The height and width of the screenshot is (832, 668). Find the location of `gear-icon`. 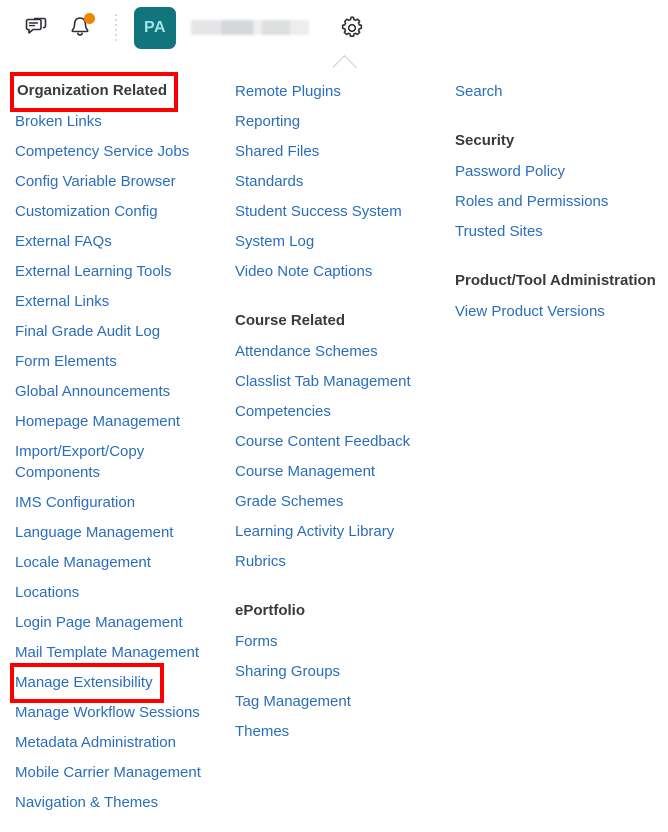

gear-icon is located at coordinates (352, 28).